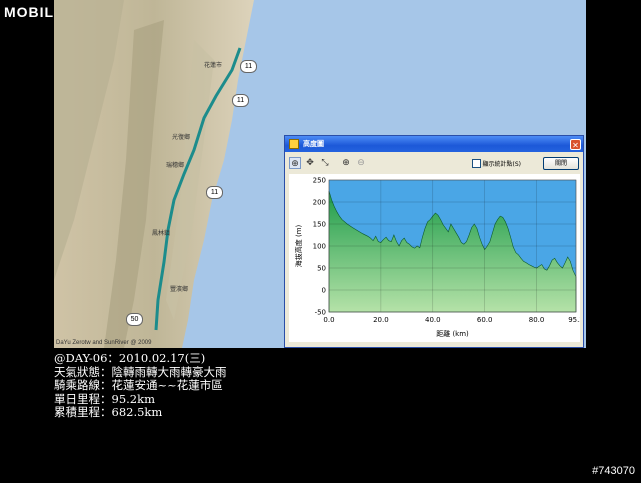 The height and width of the screenshot is (483, 641). I want to click on x-tick-label: 40.0, so click(433, 320).